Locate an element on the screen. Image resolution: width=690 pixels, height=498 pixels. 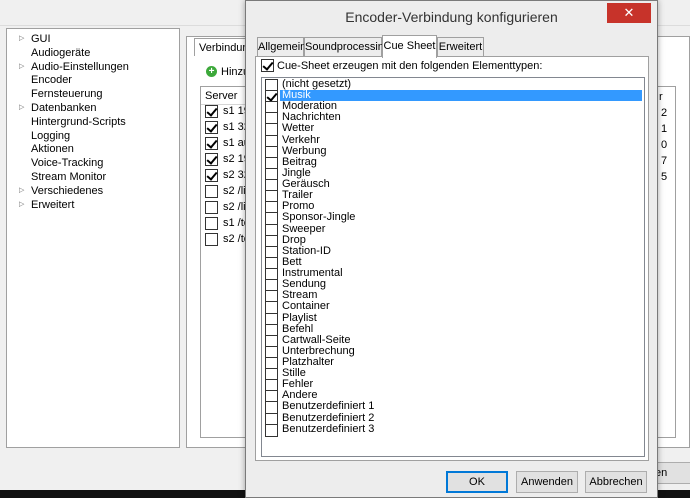
tree-item: ▷ GUI is located at coordinates (92, 39).